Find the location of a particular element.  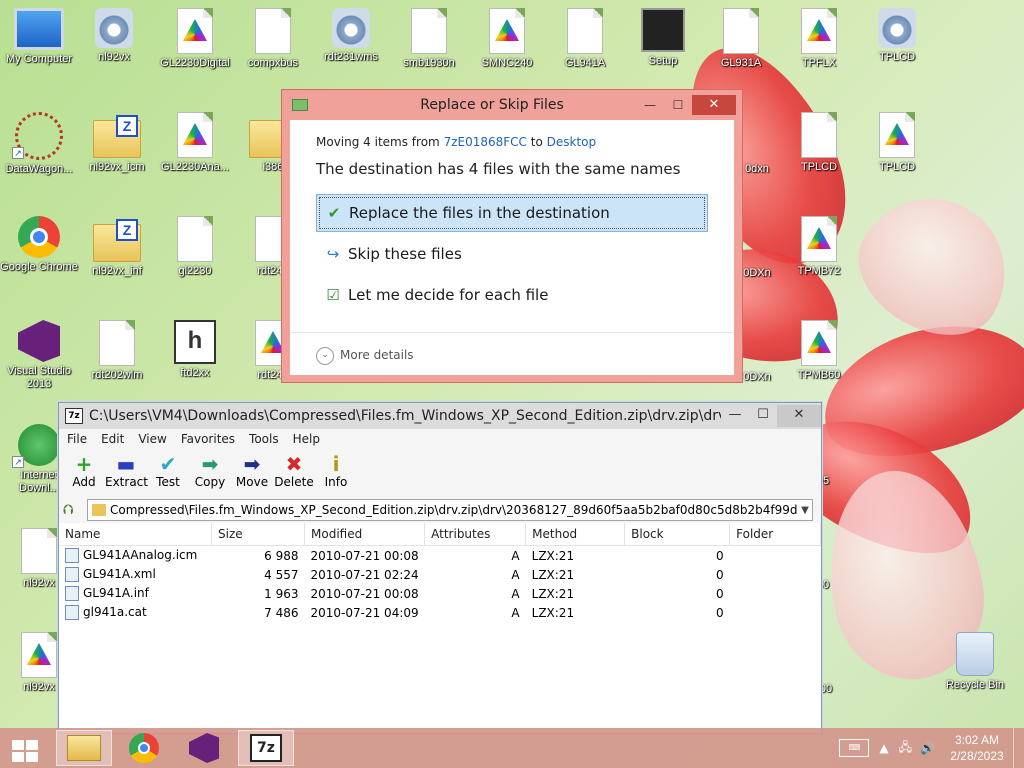

desktop-icon-nl92vx-icm: nl92vx_icm is located at coordinates (117, 143).